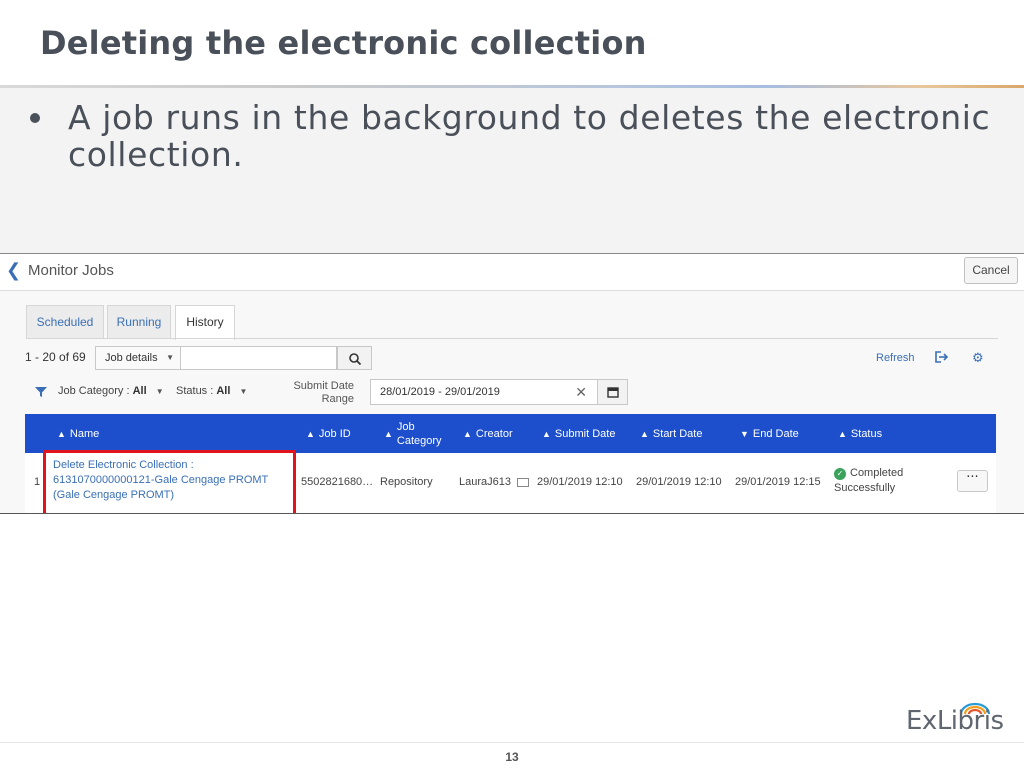 The height and width of the screenshot is (768, 1024). Describe the element at coordinates (35, 118) in the screenshot. I see `bullet-dot-icon` at that location.